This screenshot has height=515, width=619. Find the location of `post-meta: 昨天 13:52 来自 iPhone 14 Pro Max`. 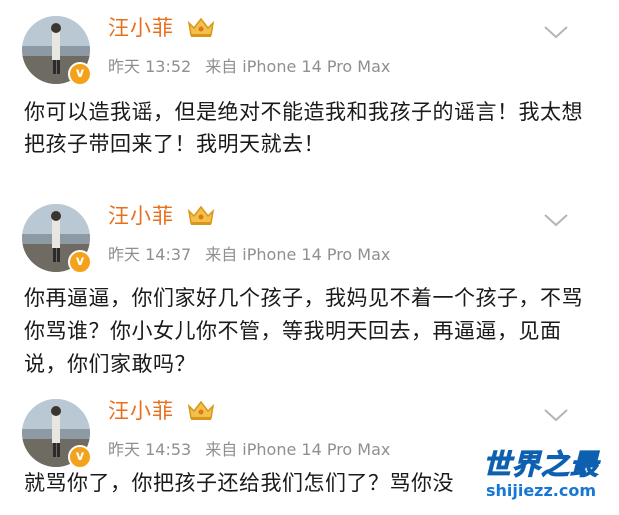

post-meta: 昨天 13:52 来自 iPhone 14 Pro Max is located at coordinates (249, 67).